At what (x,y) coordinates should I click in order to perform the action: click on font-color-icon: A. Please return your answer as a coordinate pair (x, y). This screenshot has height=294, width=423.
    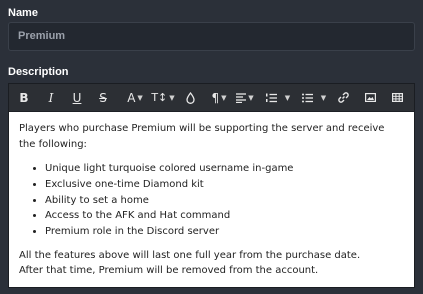
    Looking at the image, I should click on (131, 97).